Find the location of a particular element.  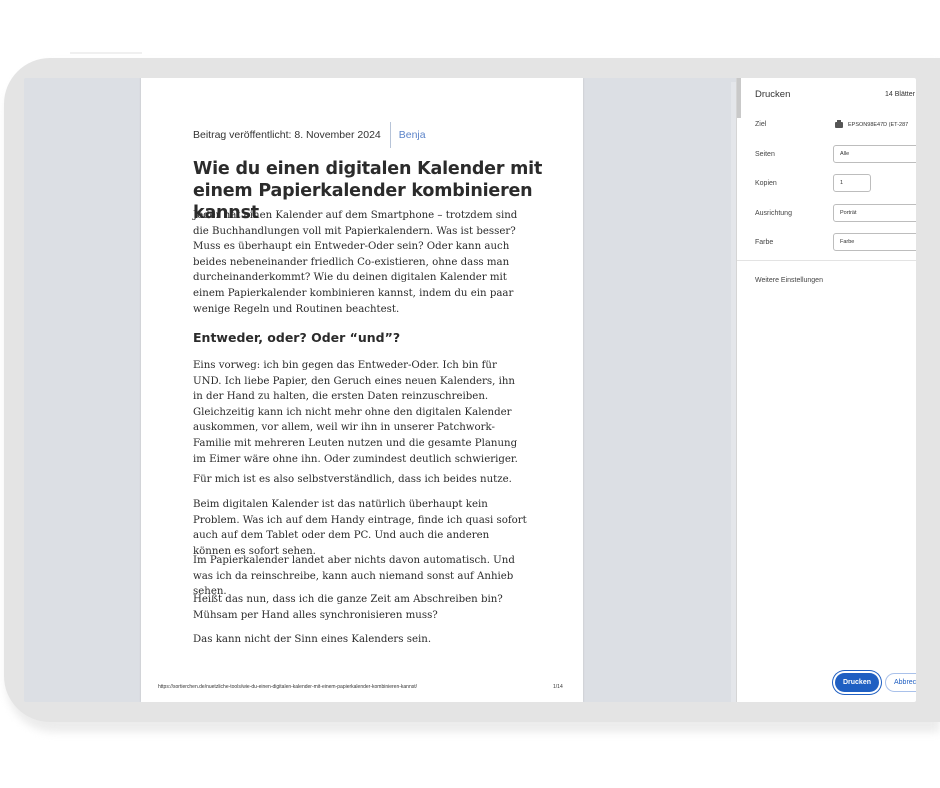

settings-divider is located at coordinates (826, 260).